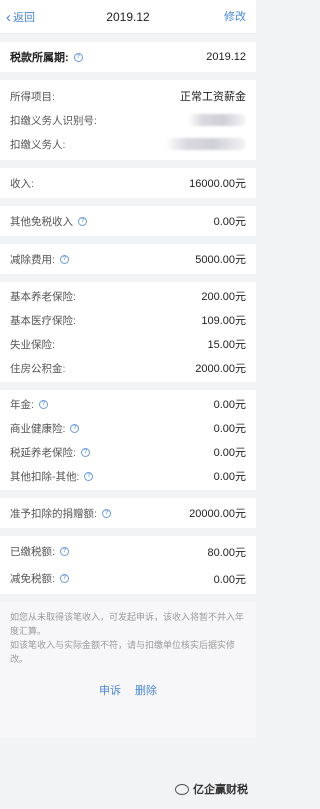  Describe the element at coordinates (39, 58) in the screenshot. I see `period-label: 税款所属期:` at that location.